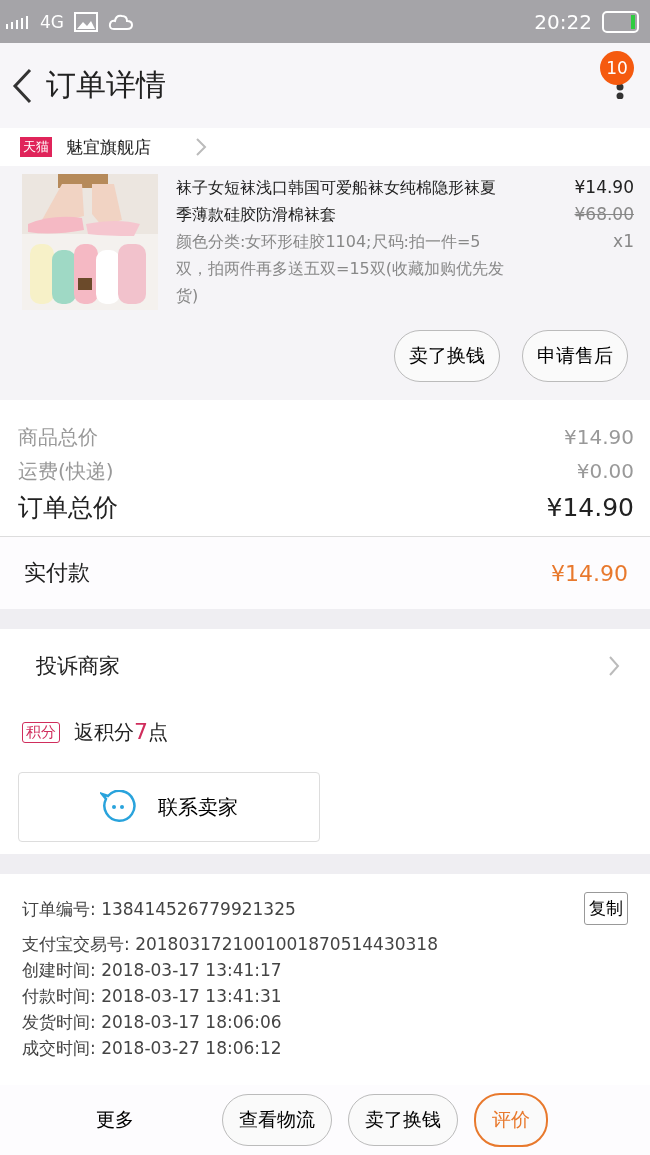  I want to click on order-info-line: 支付宝交易号: 2018031721001001870514430318, so click(230, 944).